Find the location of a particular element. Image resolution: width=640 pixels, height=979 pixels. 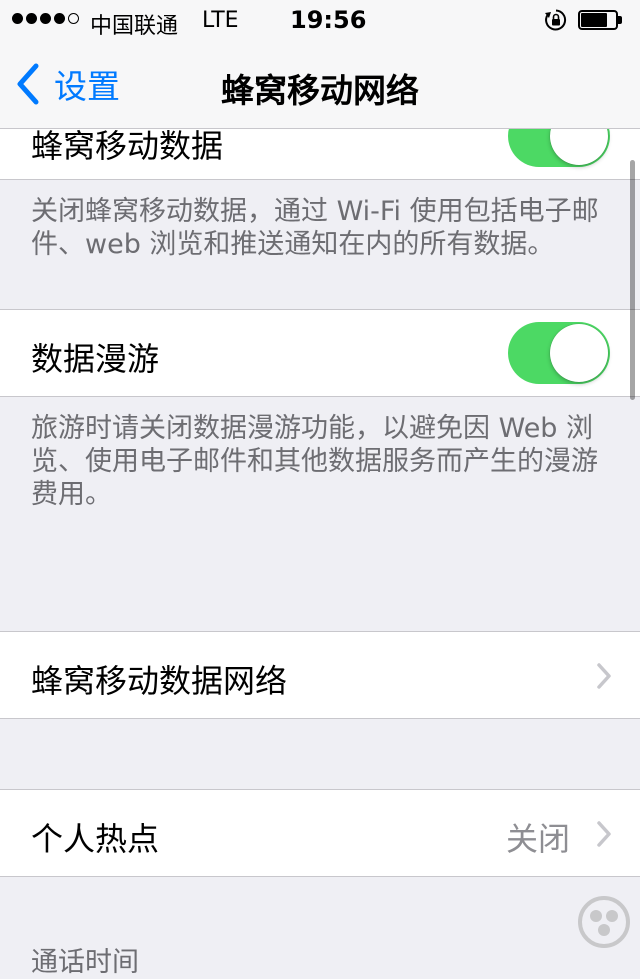

data-roaming-toggle is located at coordinates (559, 353).